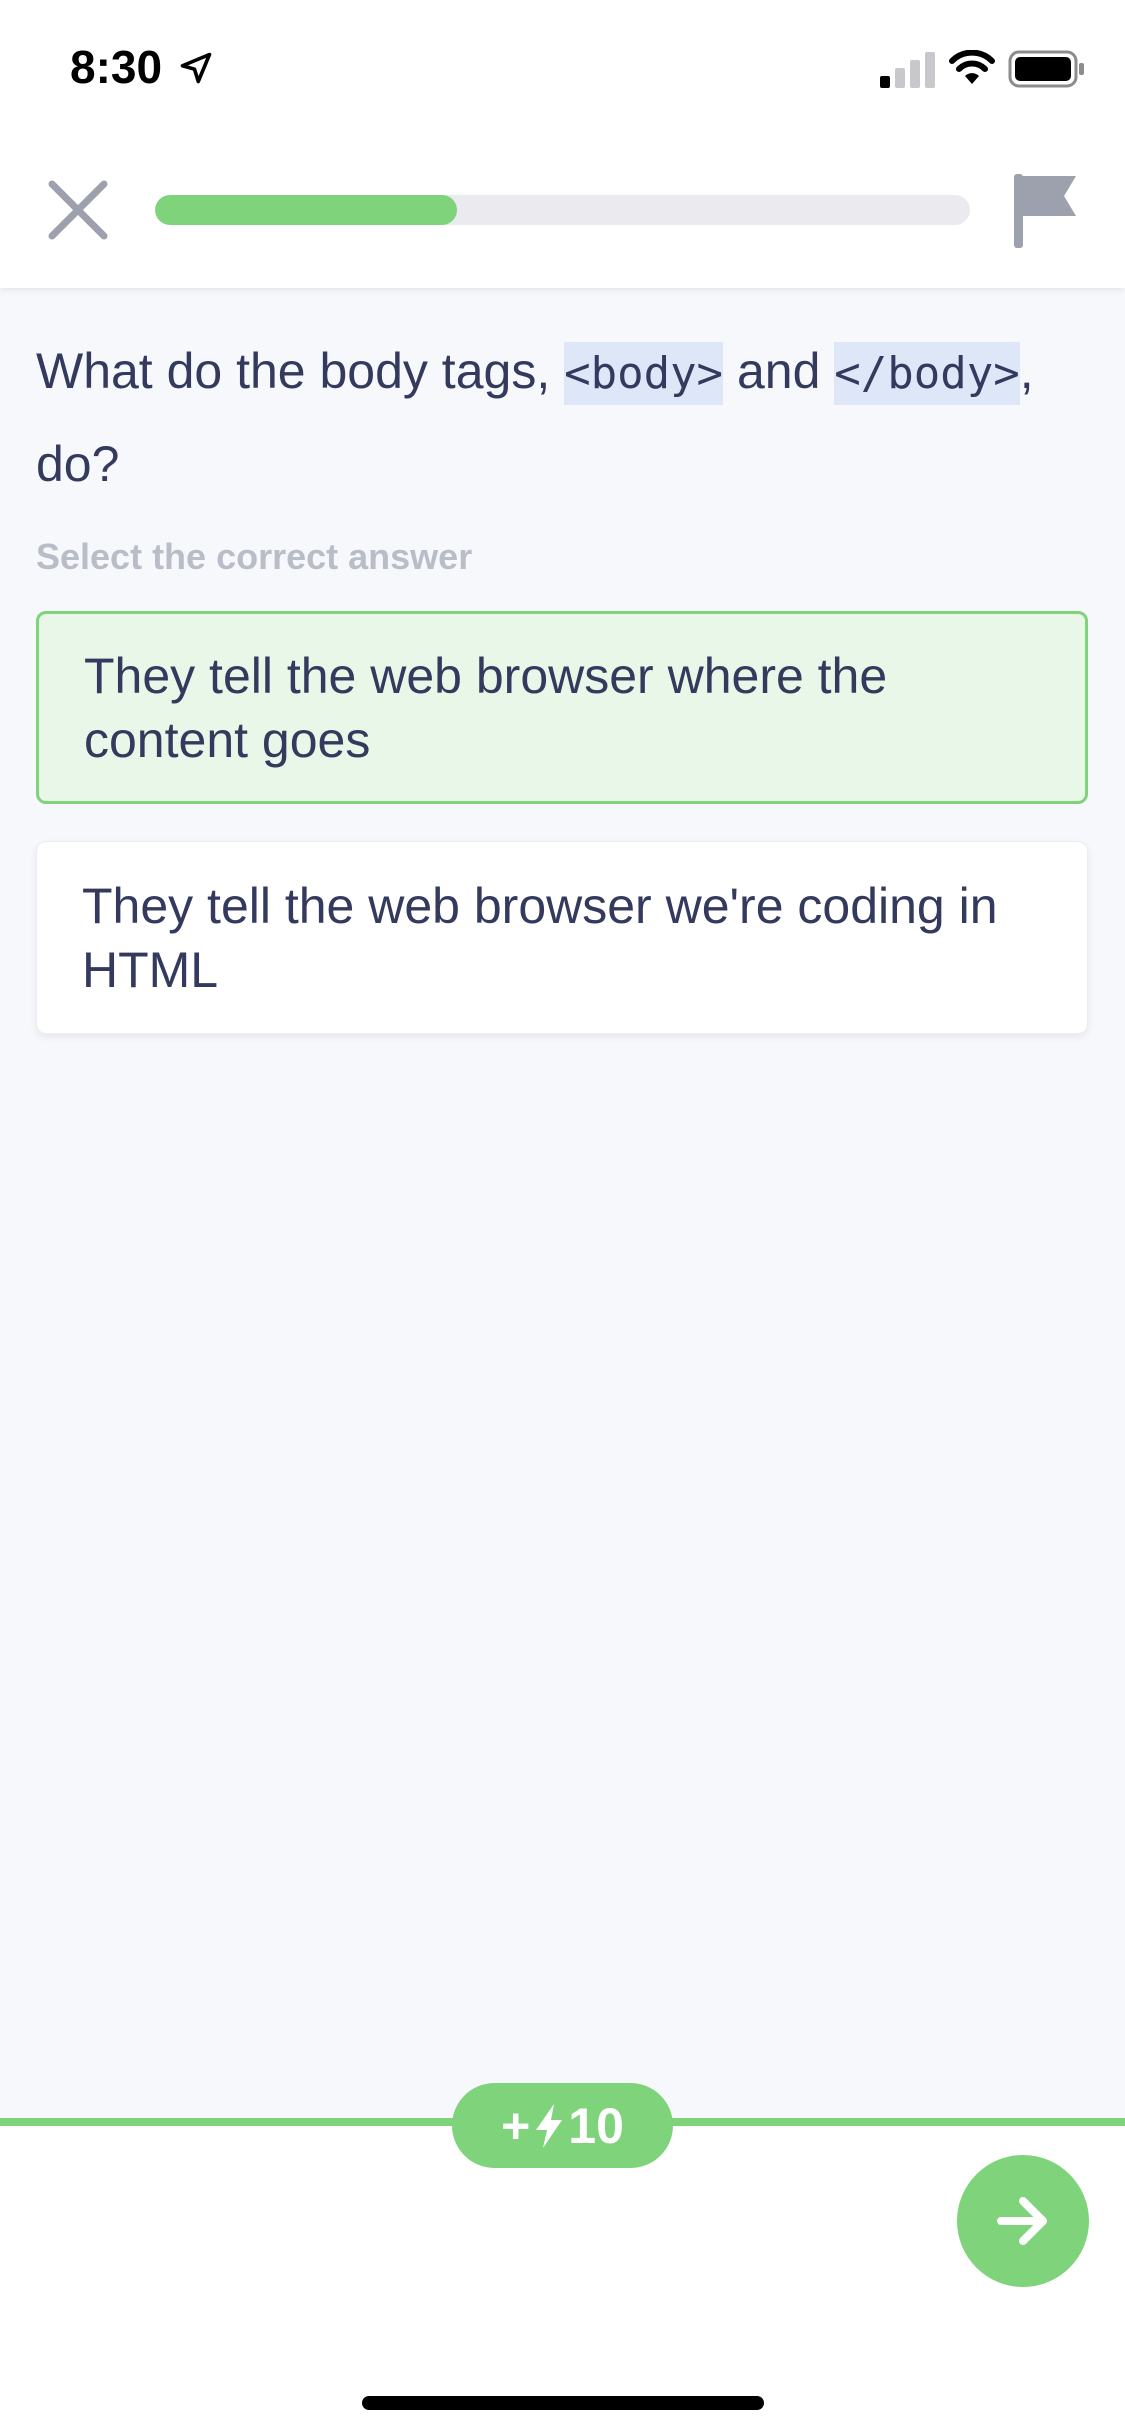 This screenshot has height=2436, width=1125. I want to click on location-arrow-icon, so click(196, 68).